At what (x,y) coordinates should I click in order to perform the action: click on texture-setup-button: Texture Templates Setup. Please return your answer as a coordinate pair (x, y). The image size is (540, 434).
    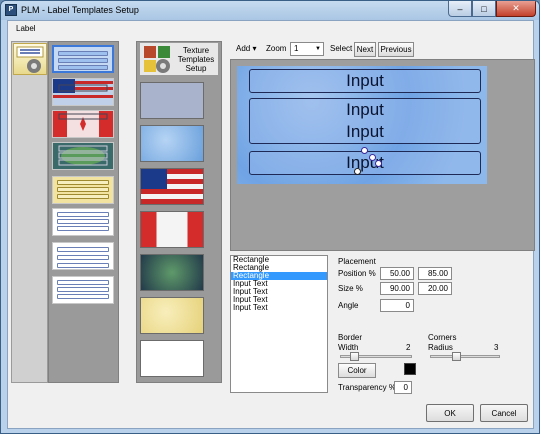
    Looking at the image, I should click on (179, 59).